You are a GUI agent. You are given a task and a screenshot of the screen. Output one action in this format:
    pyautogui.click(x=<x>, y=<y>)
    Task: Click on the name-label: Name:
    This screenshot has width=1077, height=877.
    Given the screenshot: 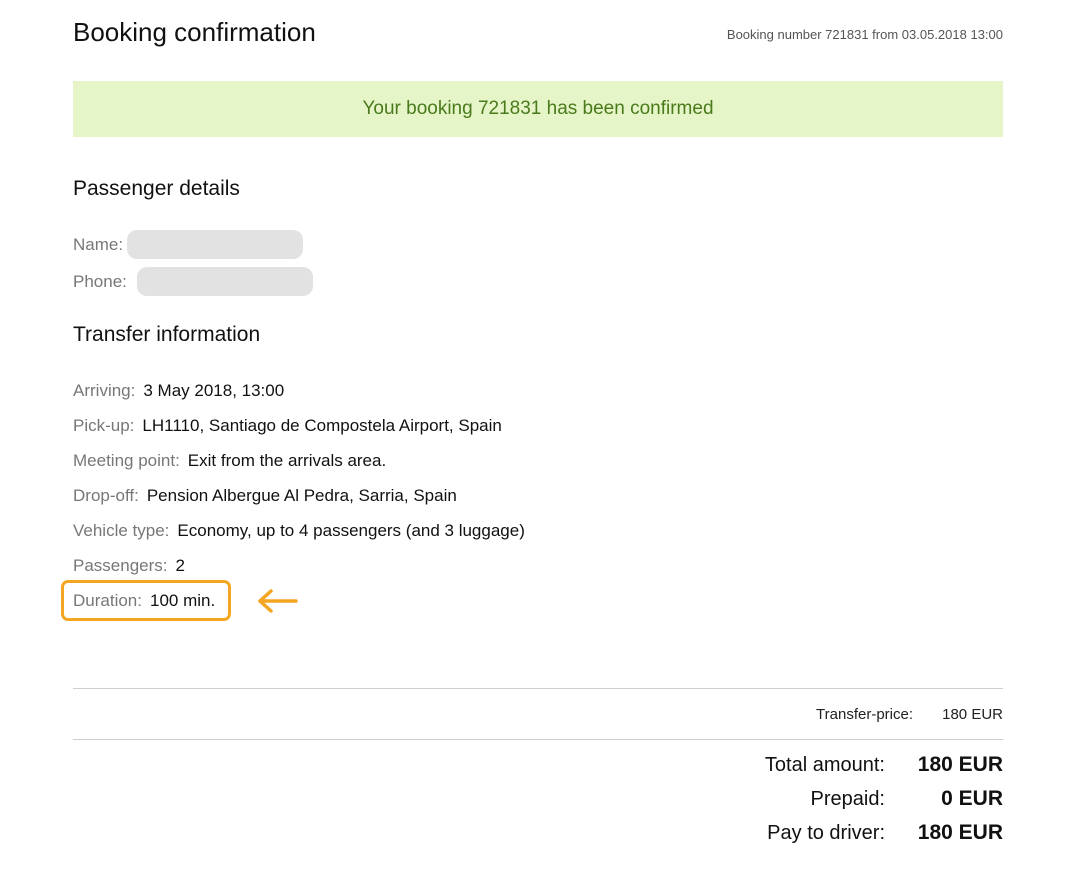 What is the action you would take?
    pyautogui.click(x=98, y=244)
    